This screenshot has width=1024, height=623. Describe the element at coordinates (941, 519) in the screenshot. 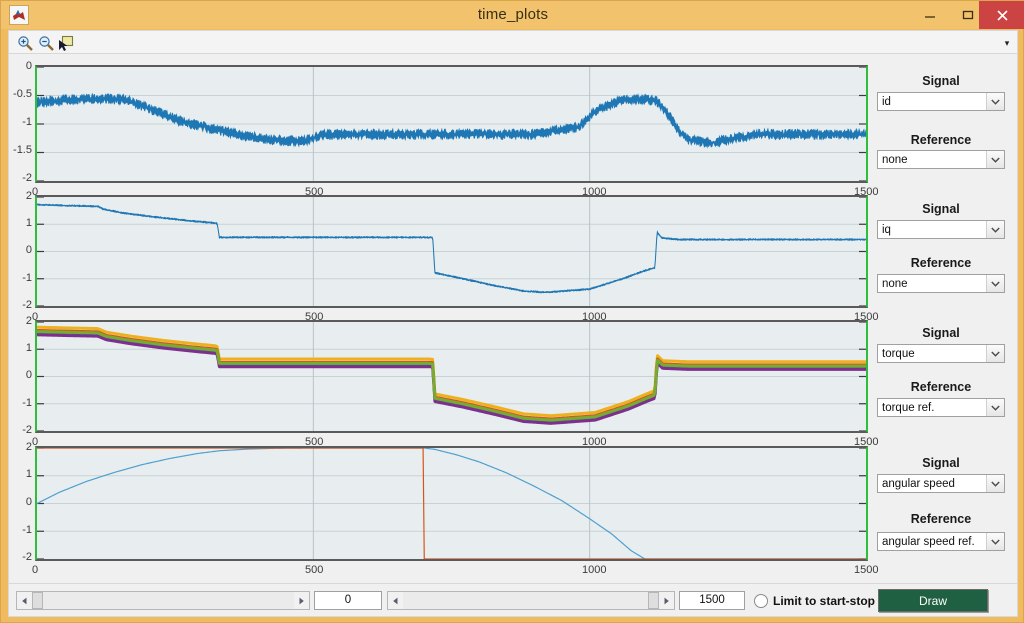

I see `reference-label-3: Reference` at that location.